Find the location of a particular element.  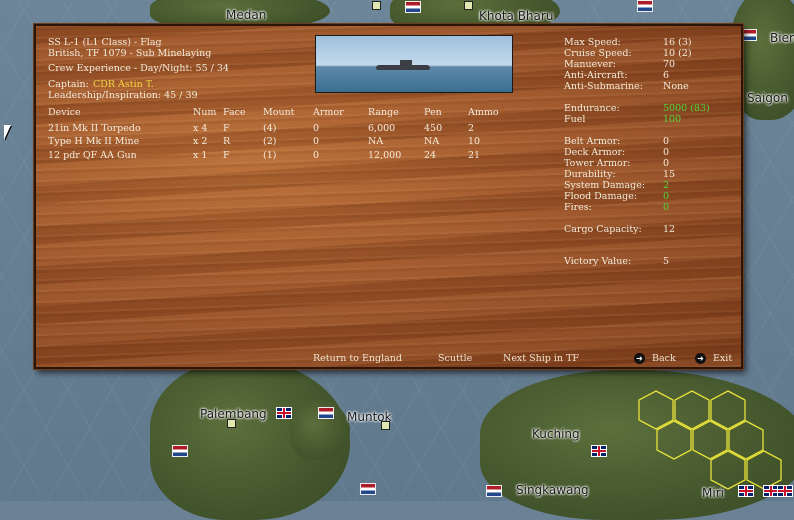

stat-value-asw: None is located at coordinates (676, 86).